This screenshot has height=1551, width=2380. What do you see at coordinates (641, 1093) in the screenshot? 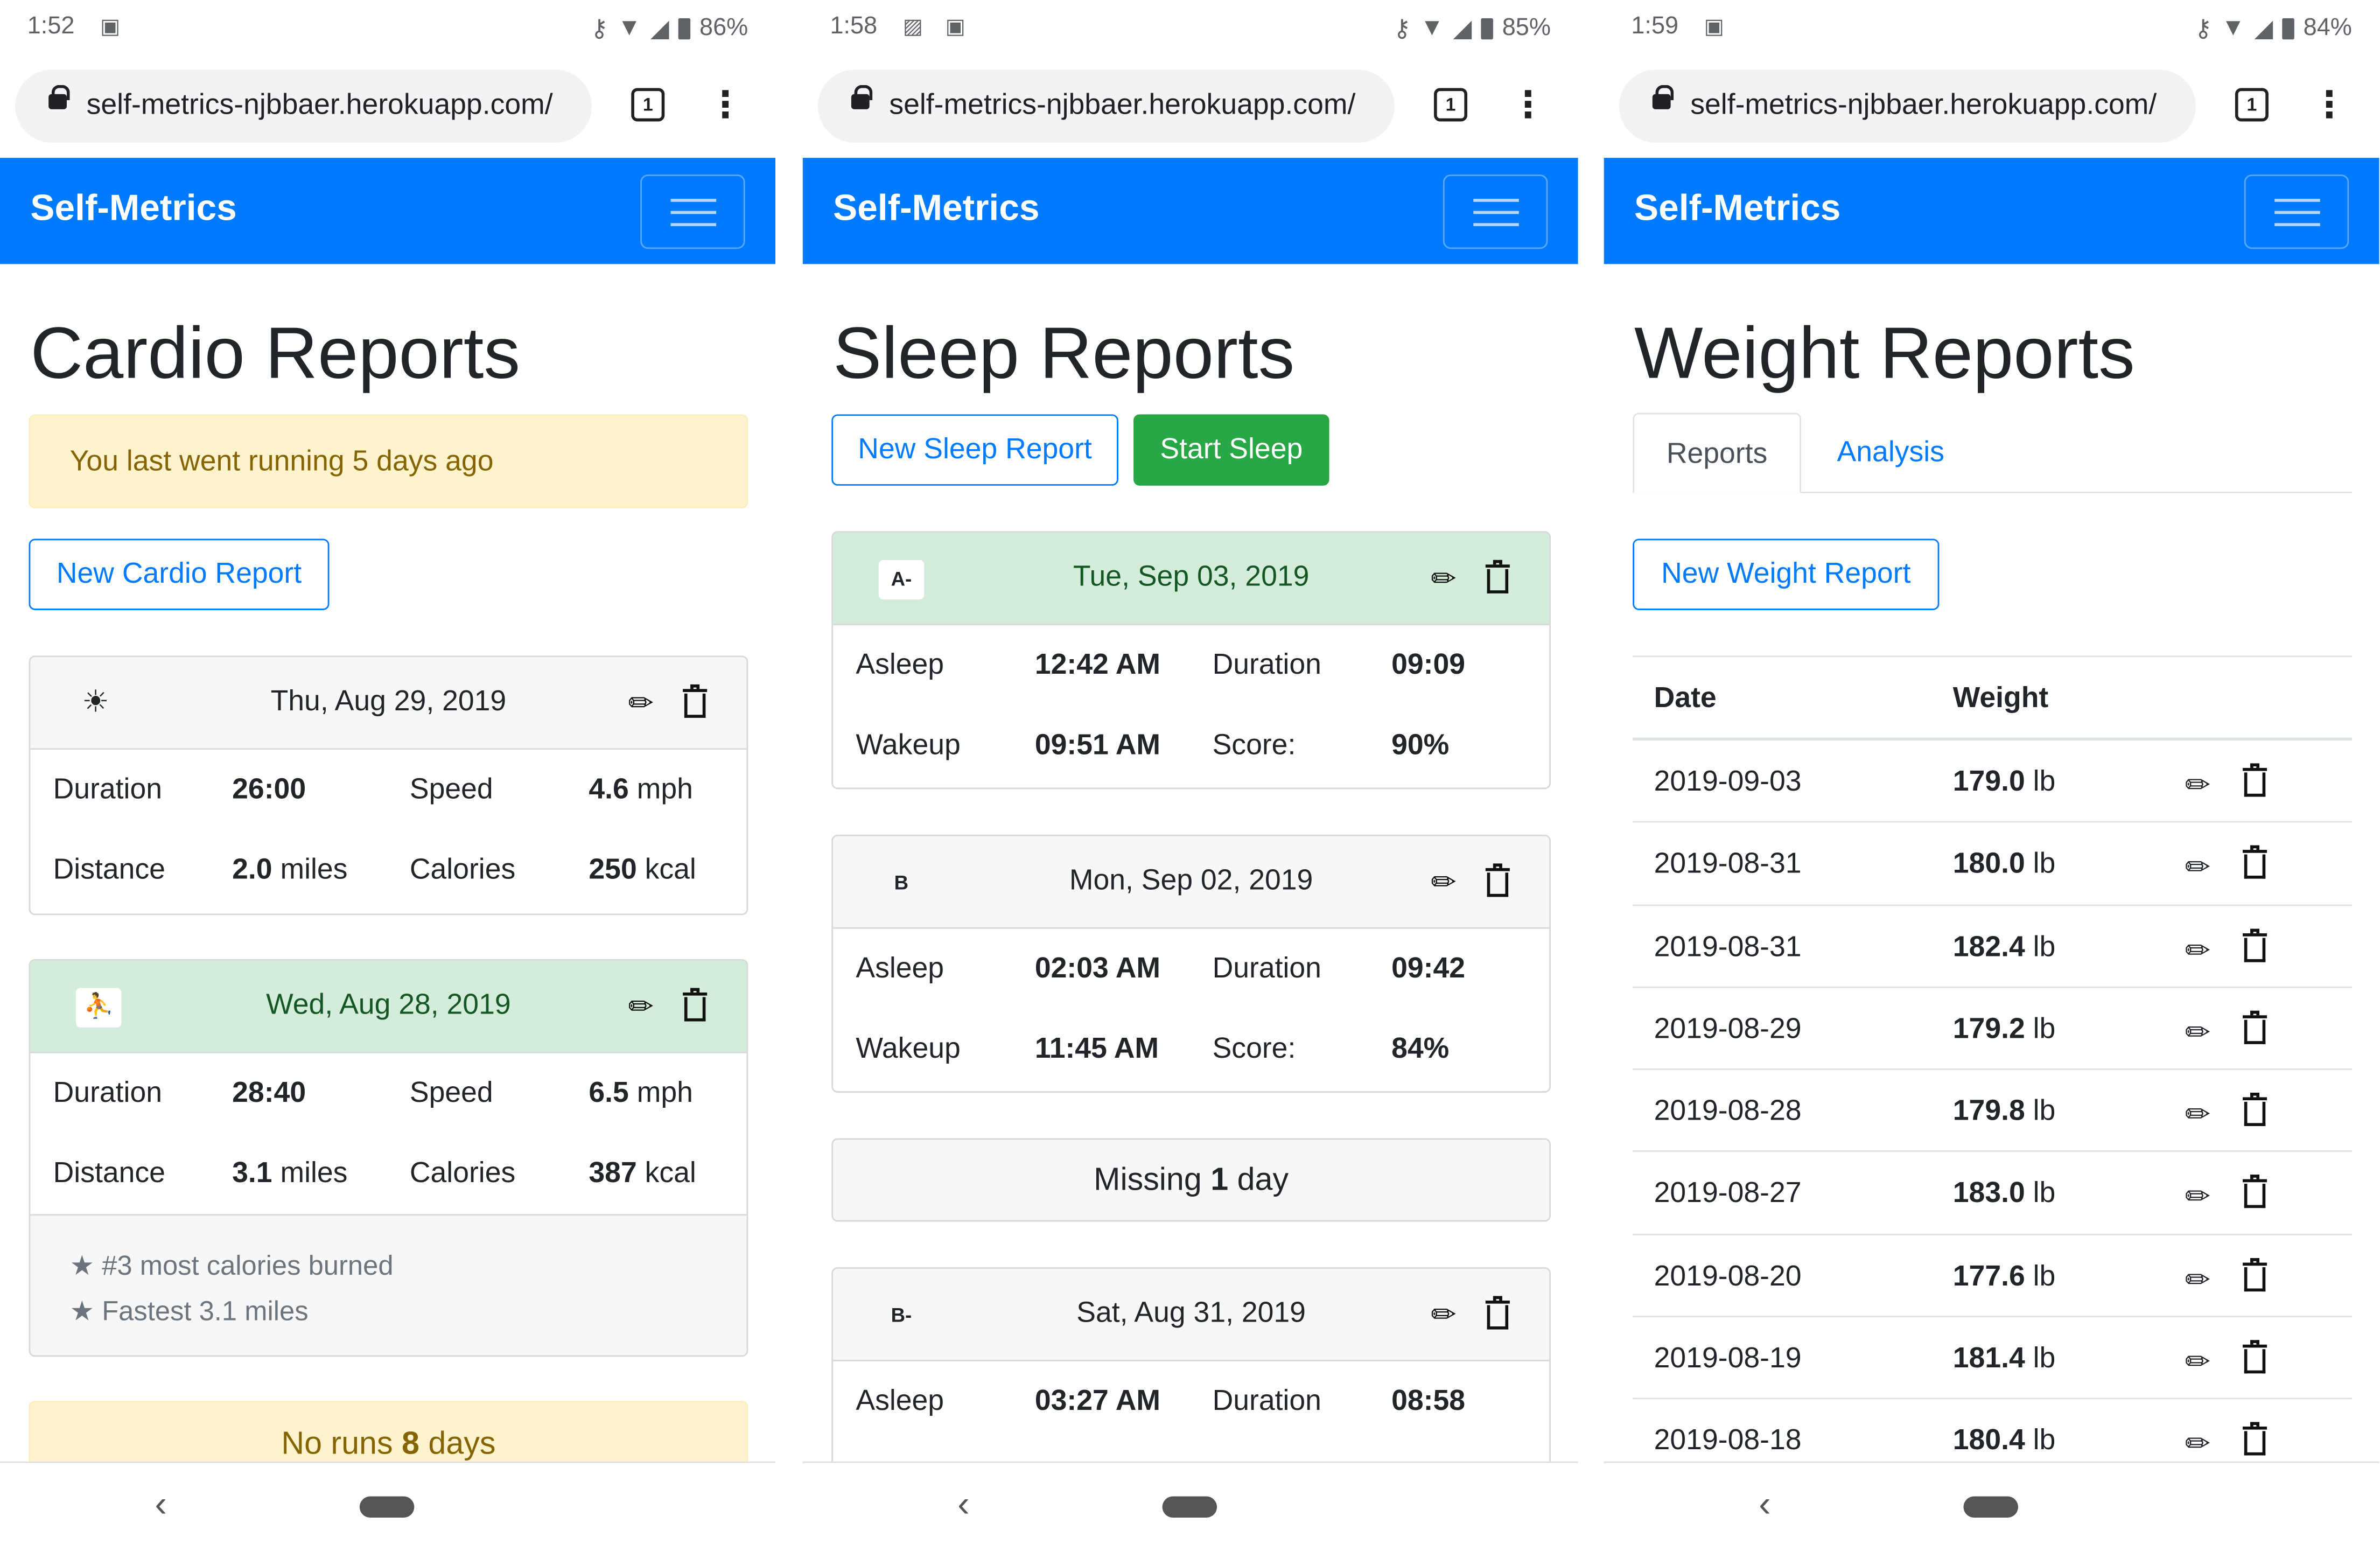
I see `value-speed: 6.5 mph` at bounding box center [641, 1093].